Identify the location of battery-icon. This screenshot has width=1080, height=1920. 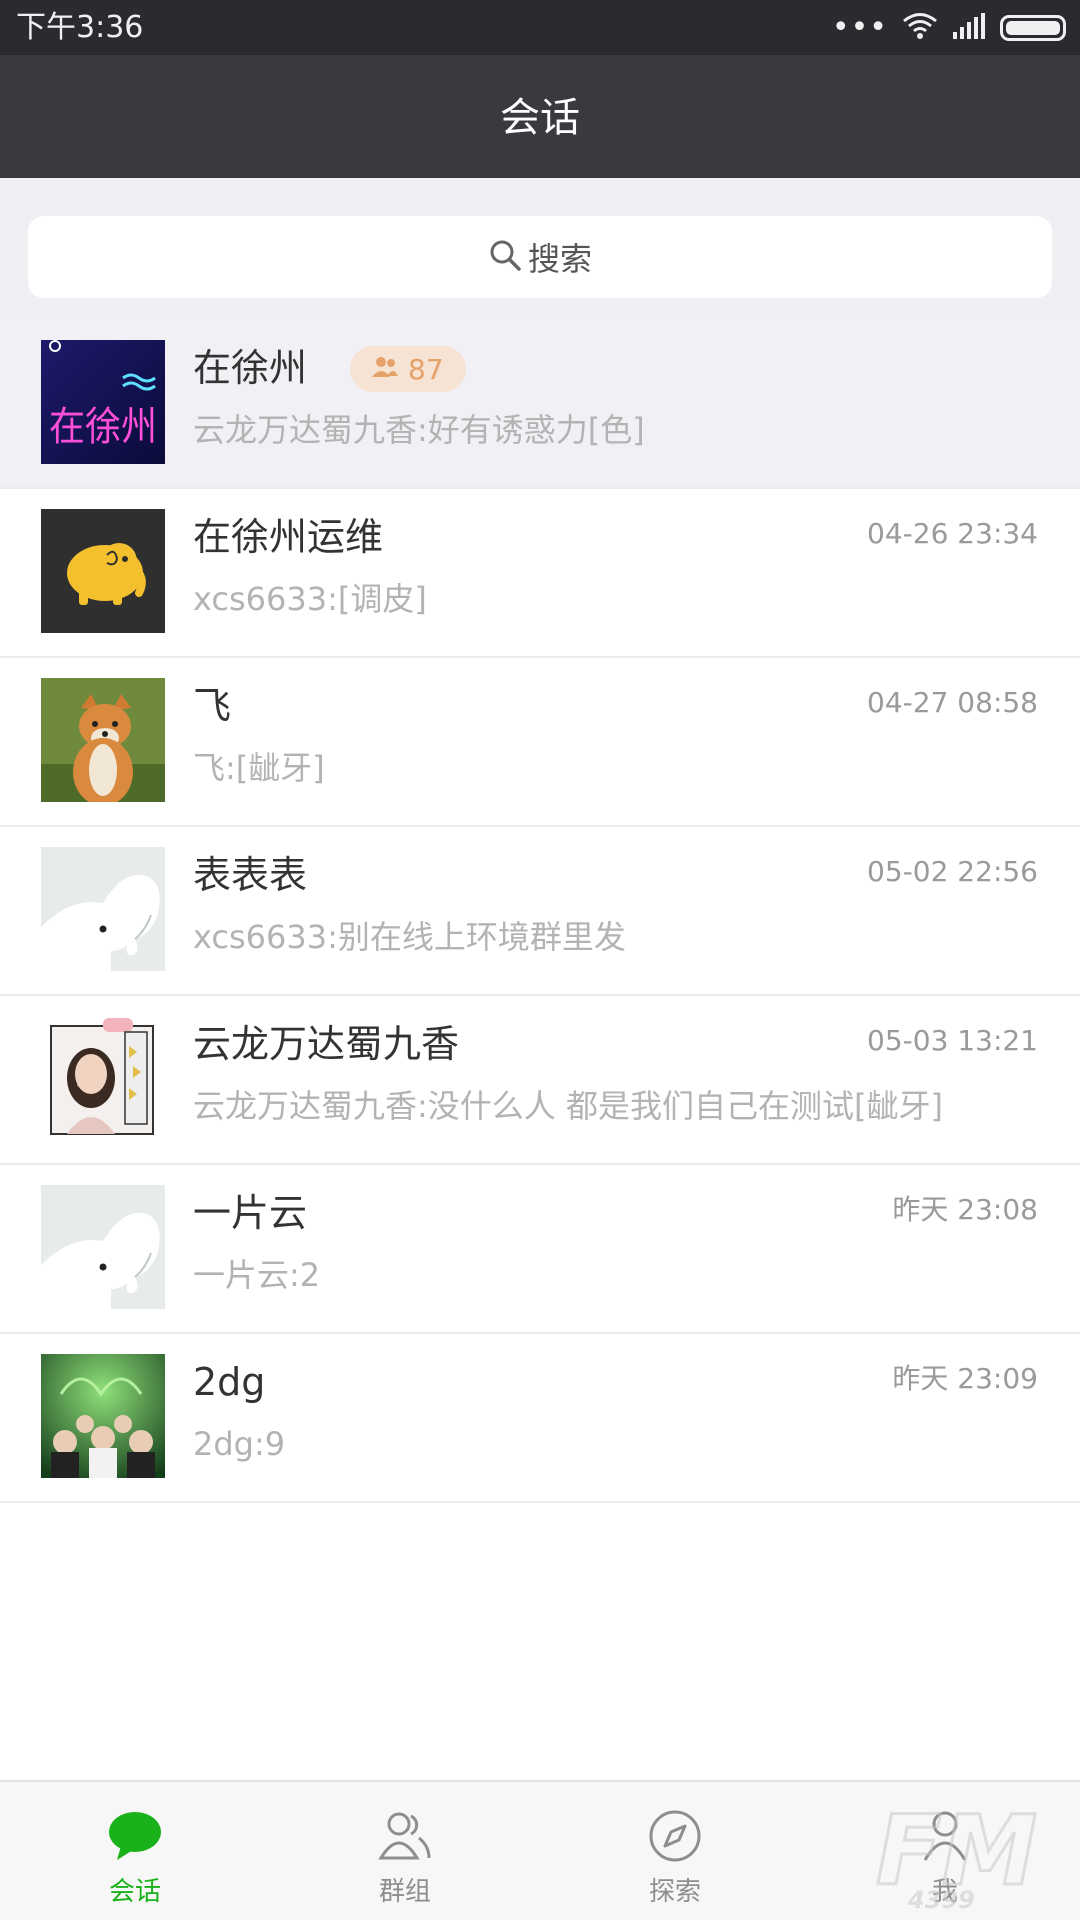
(1033, 28).